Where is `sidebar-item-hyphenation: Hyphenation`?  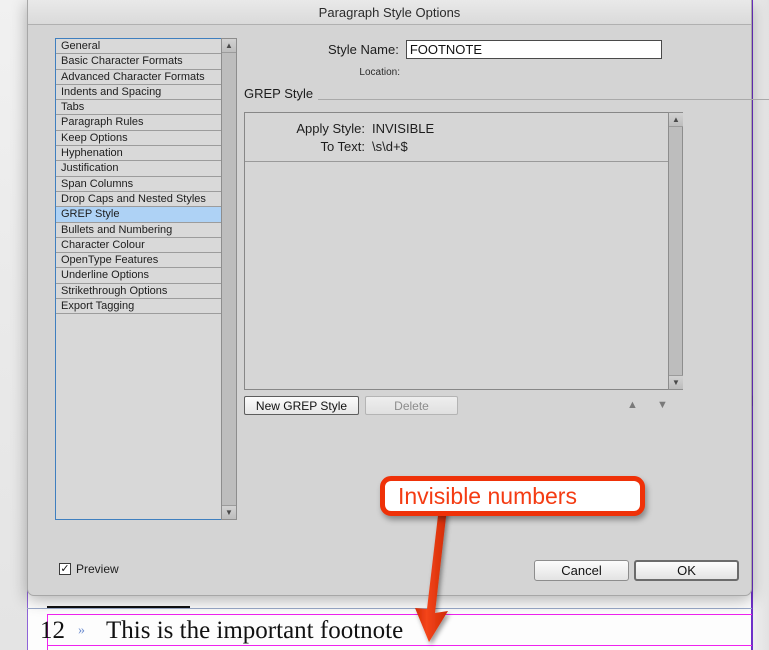 sidebar-item-hyphenation: Hyphenation is located at coordinates (142, 154).